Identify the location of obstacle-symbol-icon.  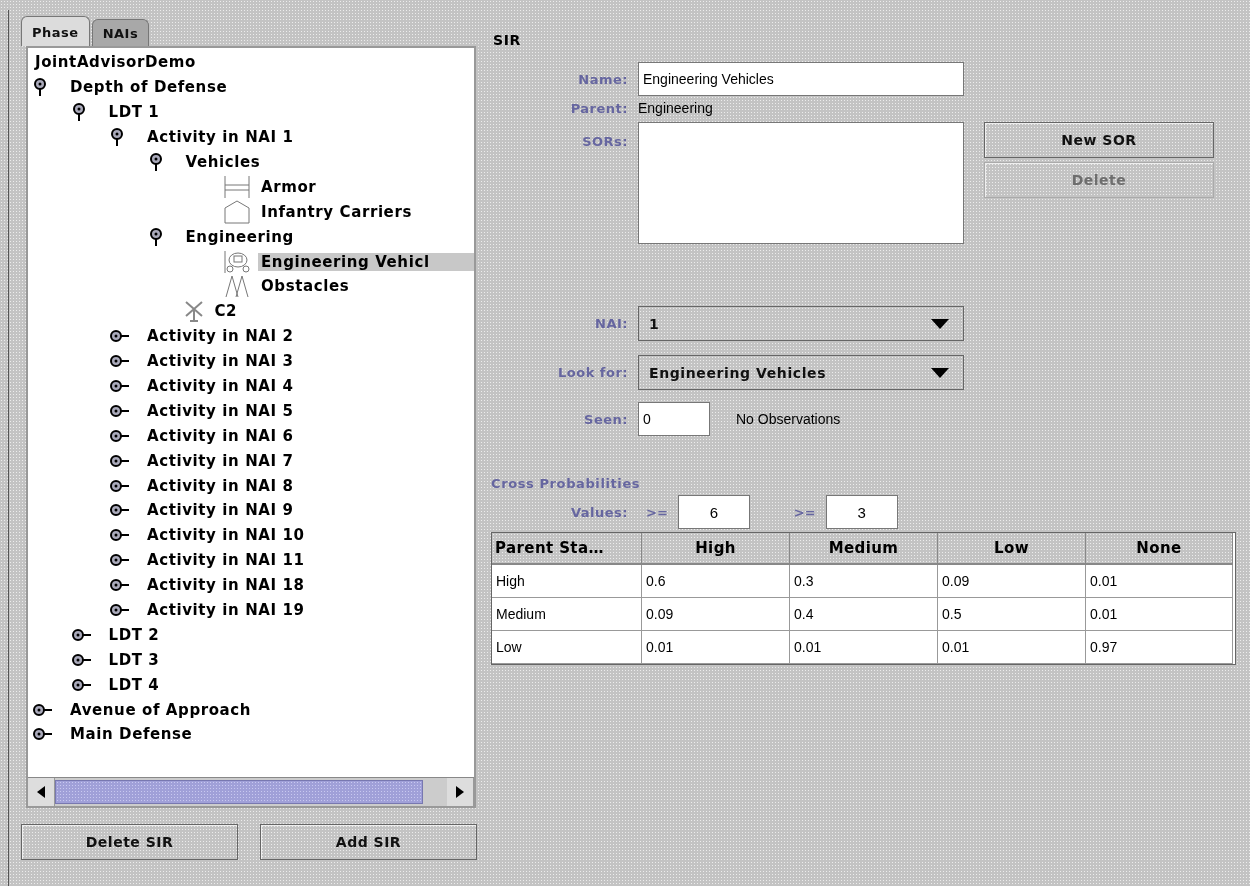
(237, 286).